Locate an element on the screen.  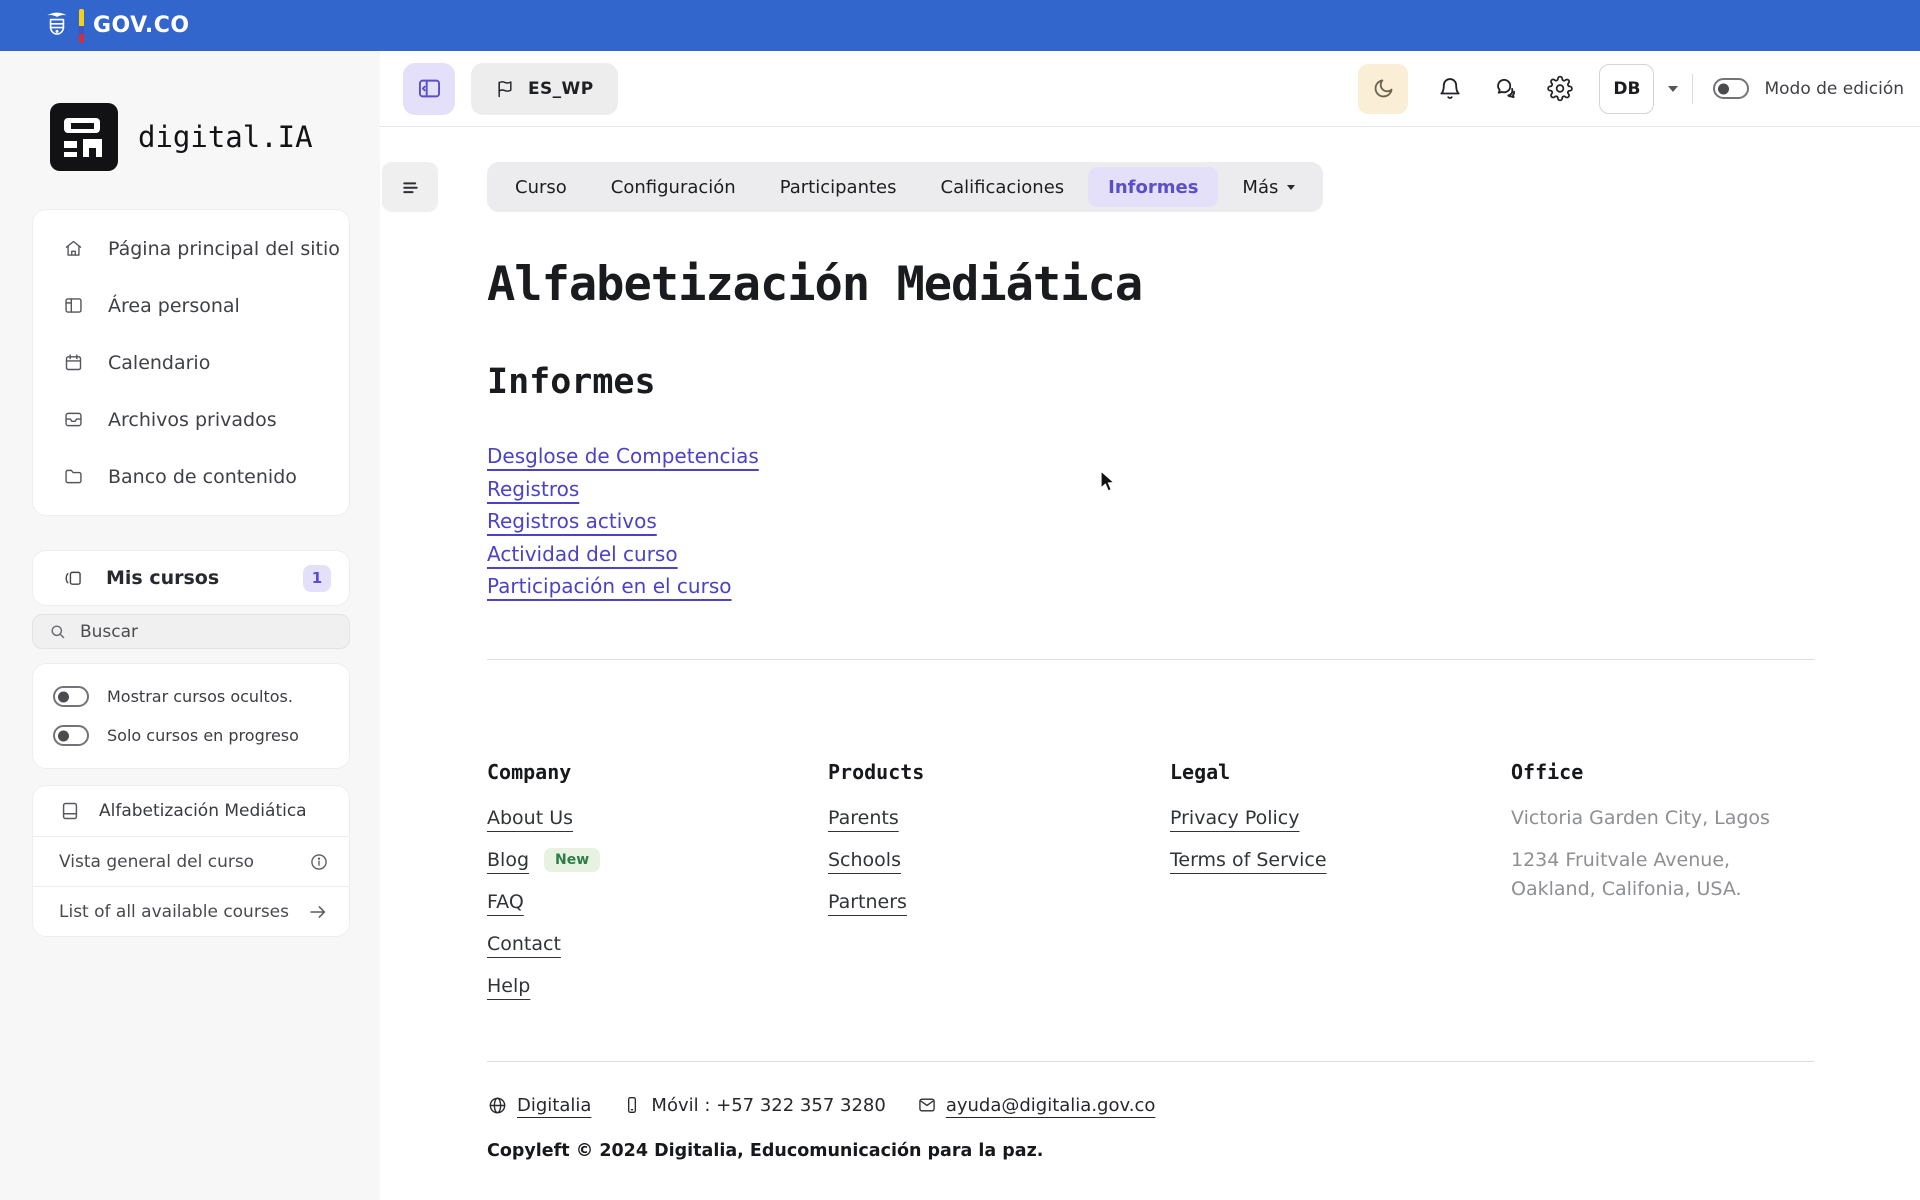
page-title: Alfabetización Mediática is located at coordinates (815, 284).